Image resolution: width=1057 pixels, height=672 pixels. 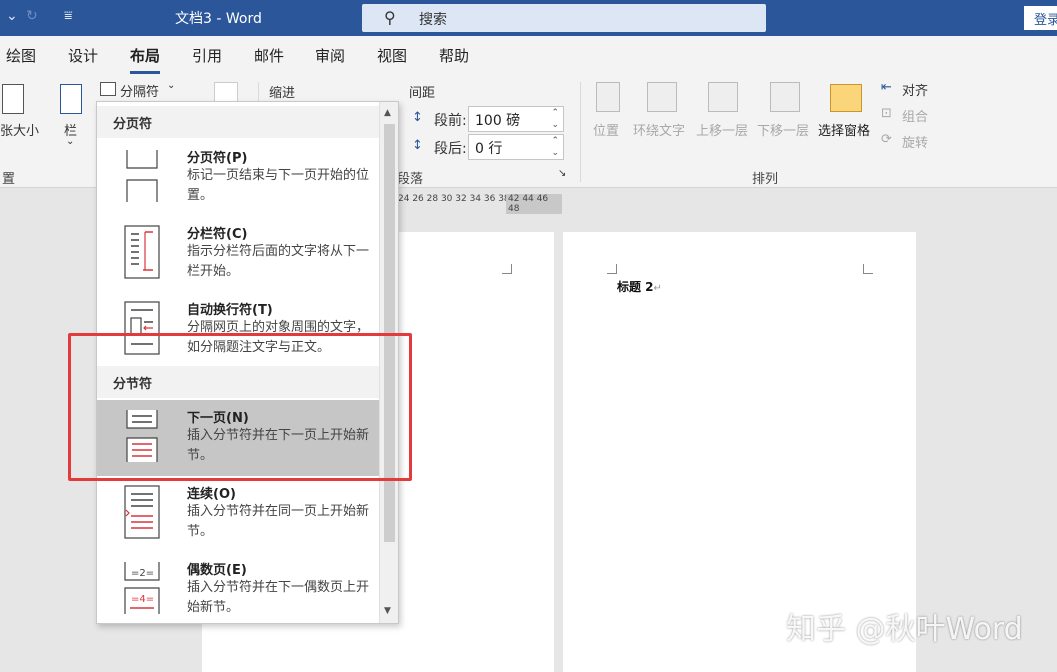 What do you see at coordinates (580, 132) in the screenshot?
I see `divider` at bounding box center [580, 132].